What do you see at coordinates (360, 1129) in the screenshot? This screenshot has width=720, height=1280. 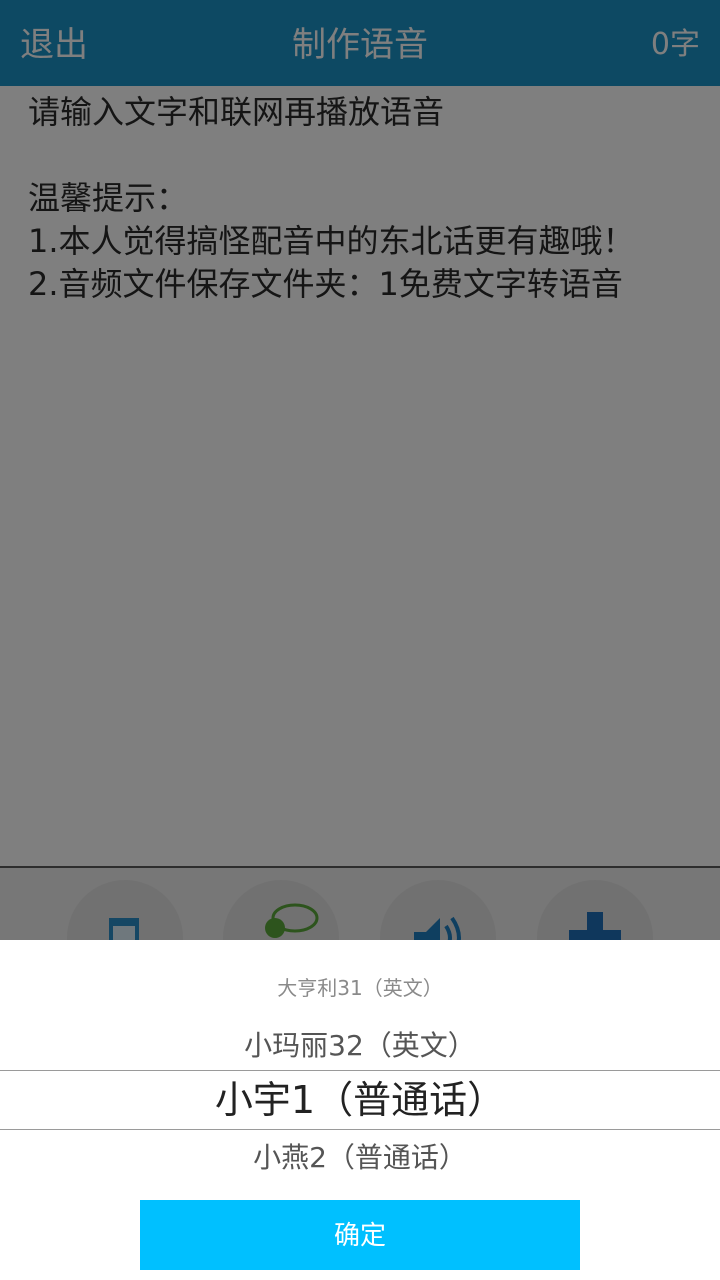 I see `selection-divider-bottom` at bounding box center [360, 1129].